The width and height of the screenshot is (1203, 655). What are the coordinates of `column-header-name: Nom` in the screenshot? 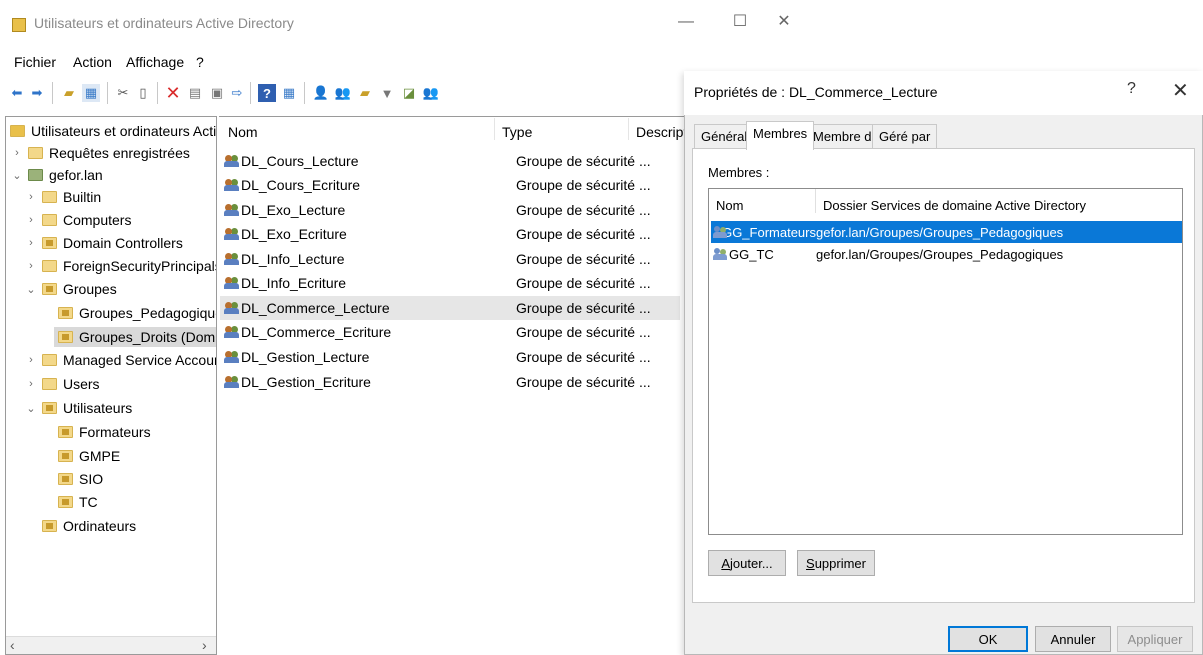 It's located at (243, 132).